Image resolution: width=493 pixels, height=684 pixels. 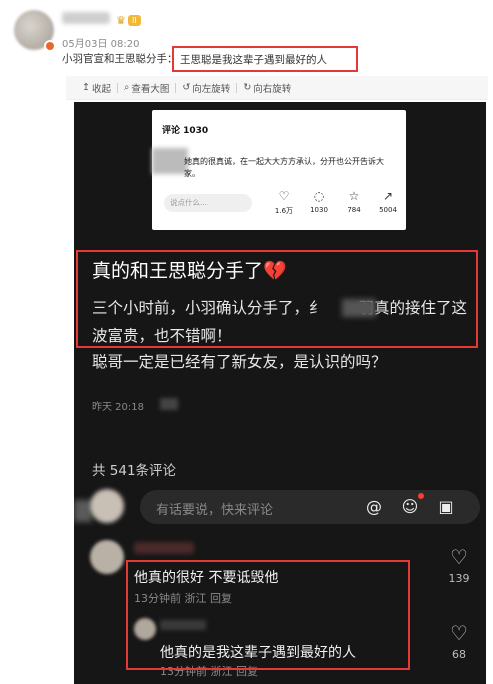 I want to click on image-icon: ▣, so click(x=446, y=507).